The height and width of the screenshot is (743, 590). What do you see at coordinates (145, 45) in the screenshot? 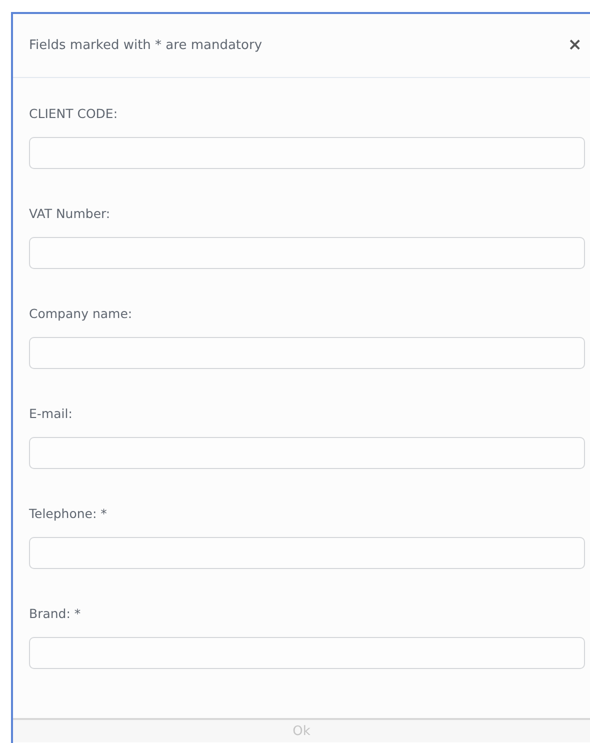
I see `dialog-title: Fields marked with * are mandatory` at bounding box center [145, 45].